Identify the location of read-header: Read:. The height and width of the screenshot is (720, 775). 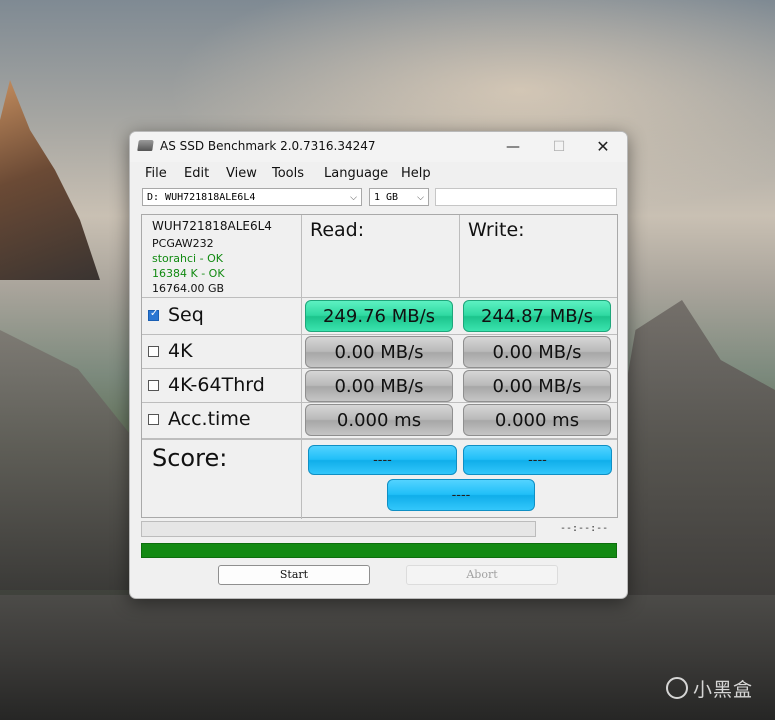
(337, 230).